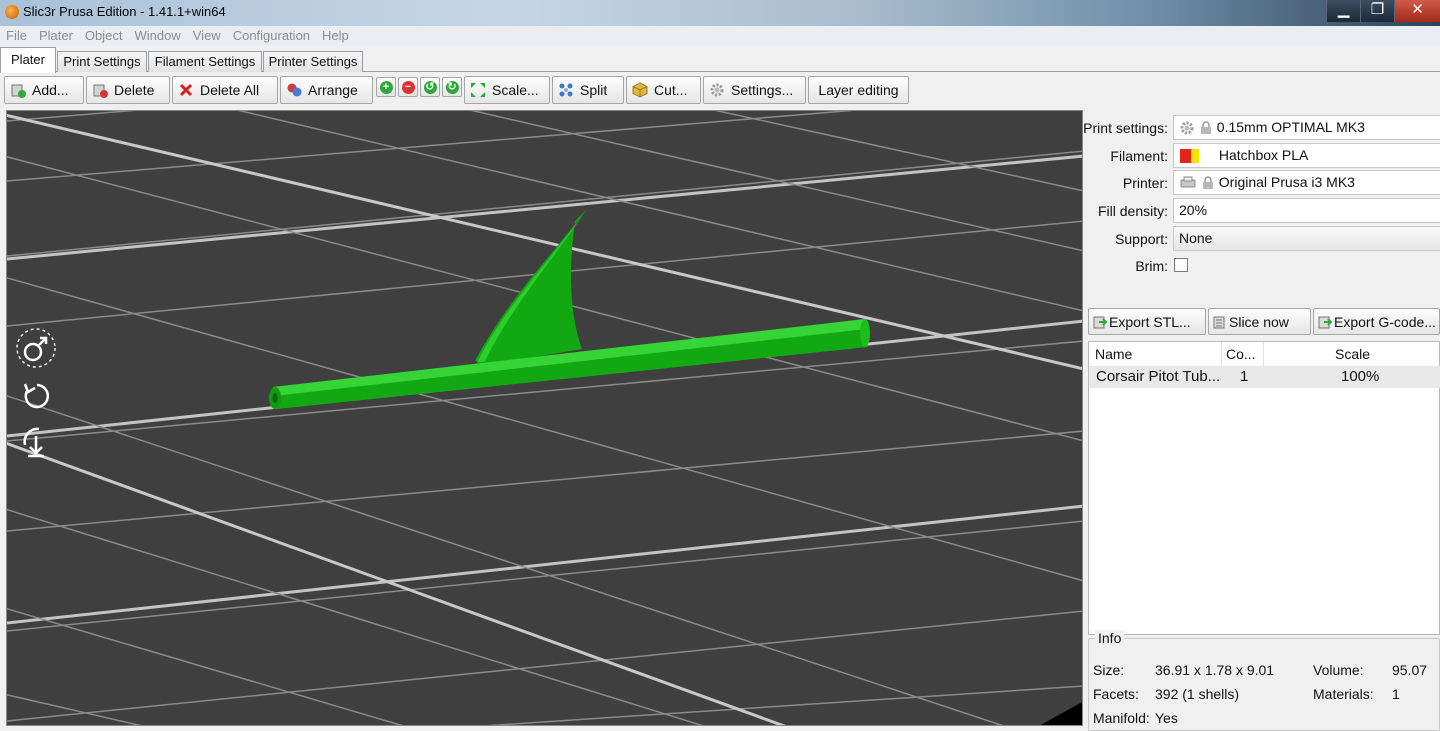  Describe the element at coordinates (36, 348) in the screenshot. I see `move-view-icon` at that location.